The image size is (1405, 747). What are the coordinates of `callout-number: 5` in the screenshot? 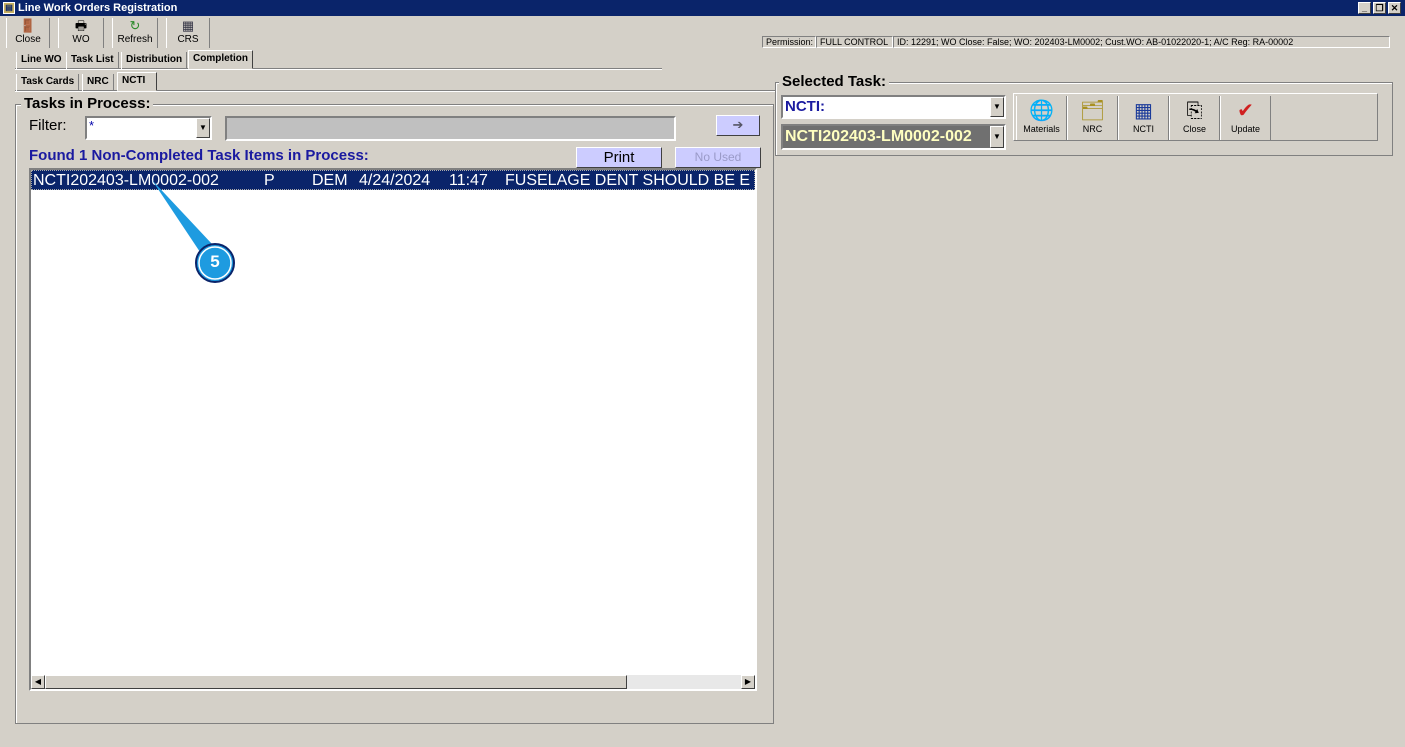 It's located at (215, 261).